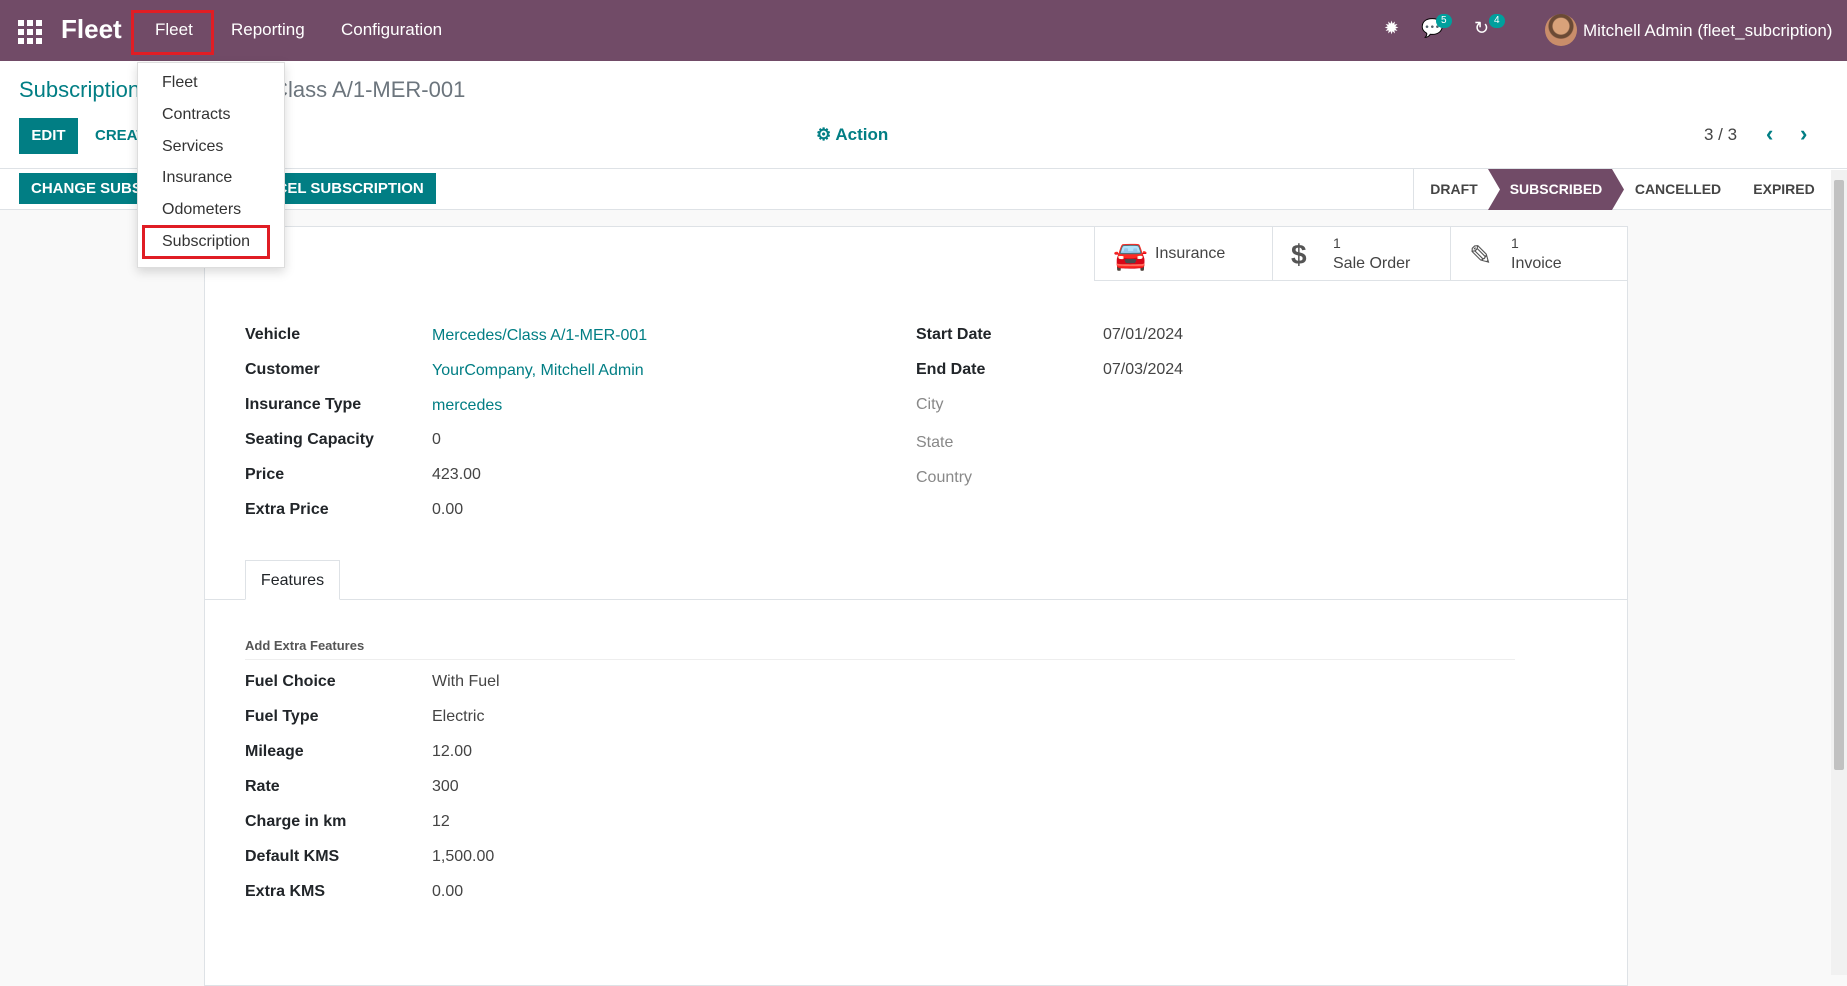 The image size is (1847, 986). What do you see at coordinates (201, 210) in the screenshot?
I see `dropdown-item-odometers: Odometers` at bounding box center [201, 210].